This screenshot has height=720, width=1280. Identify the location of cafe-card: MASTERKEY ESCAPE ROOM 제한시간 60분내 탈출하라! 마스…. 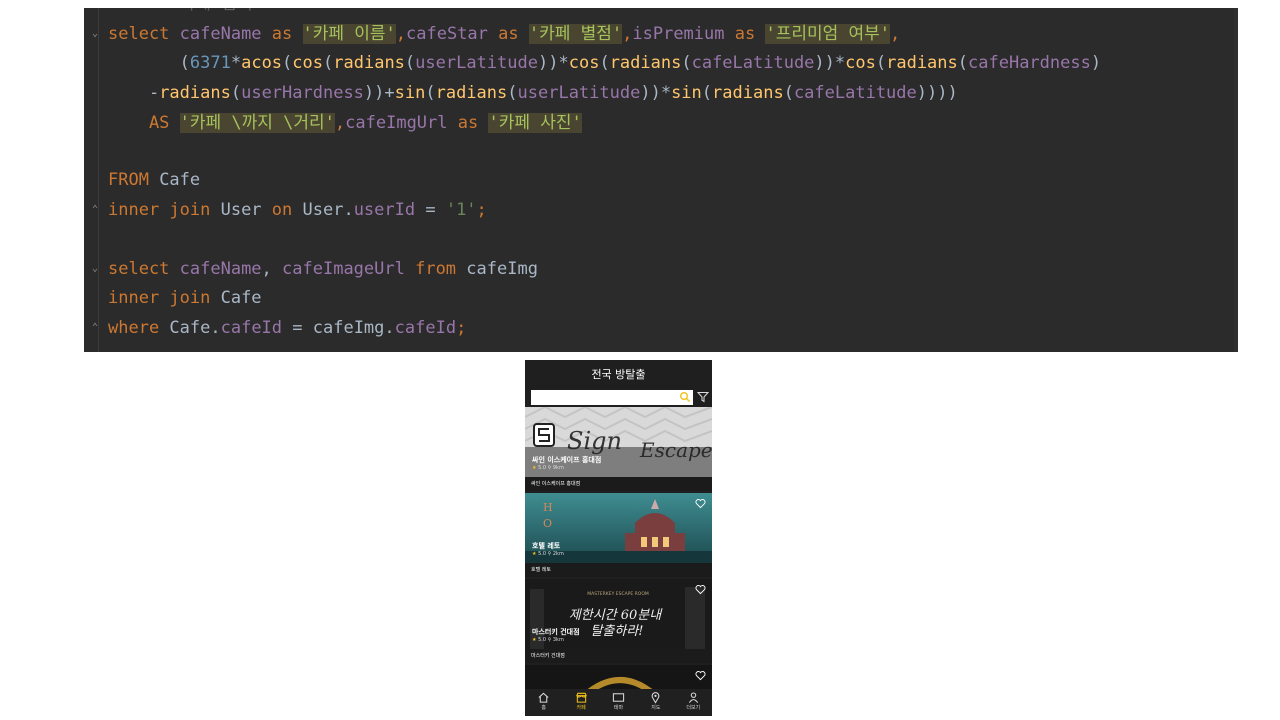
(618, 621).